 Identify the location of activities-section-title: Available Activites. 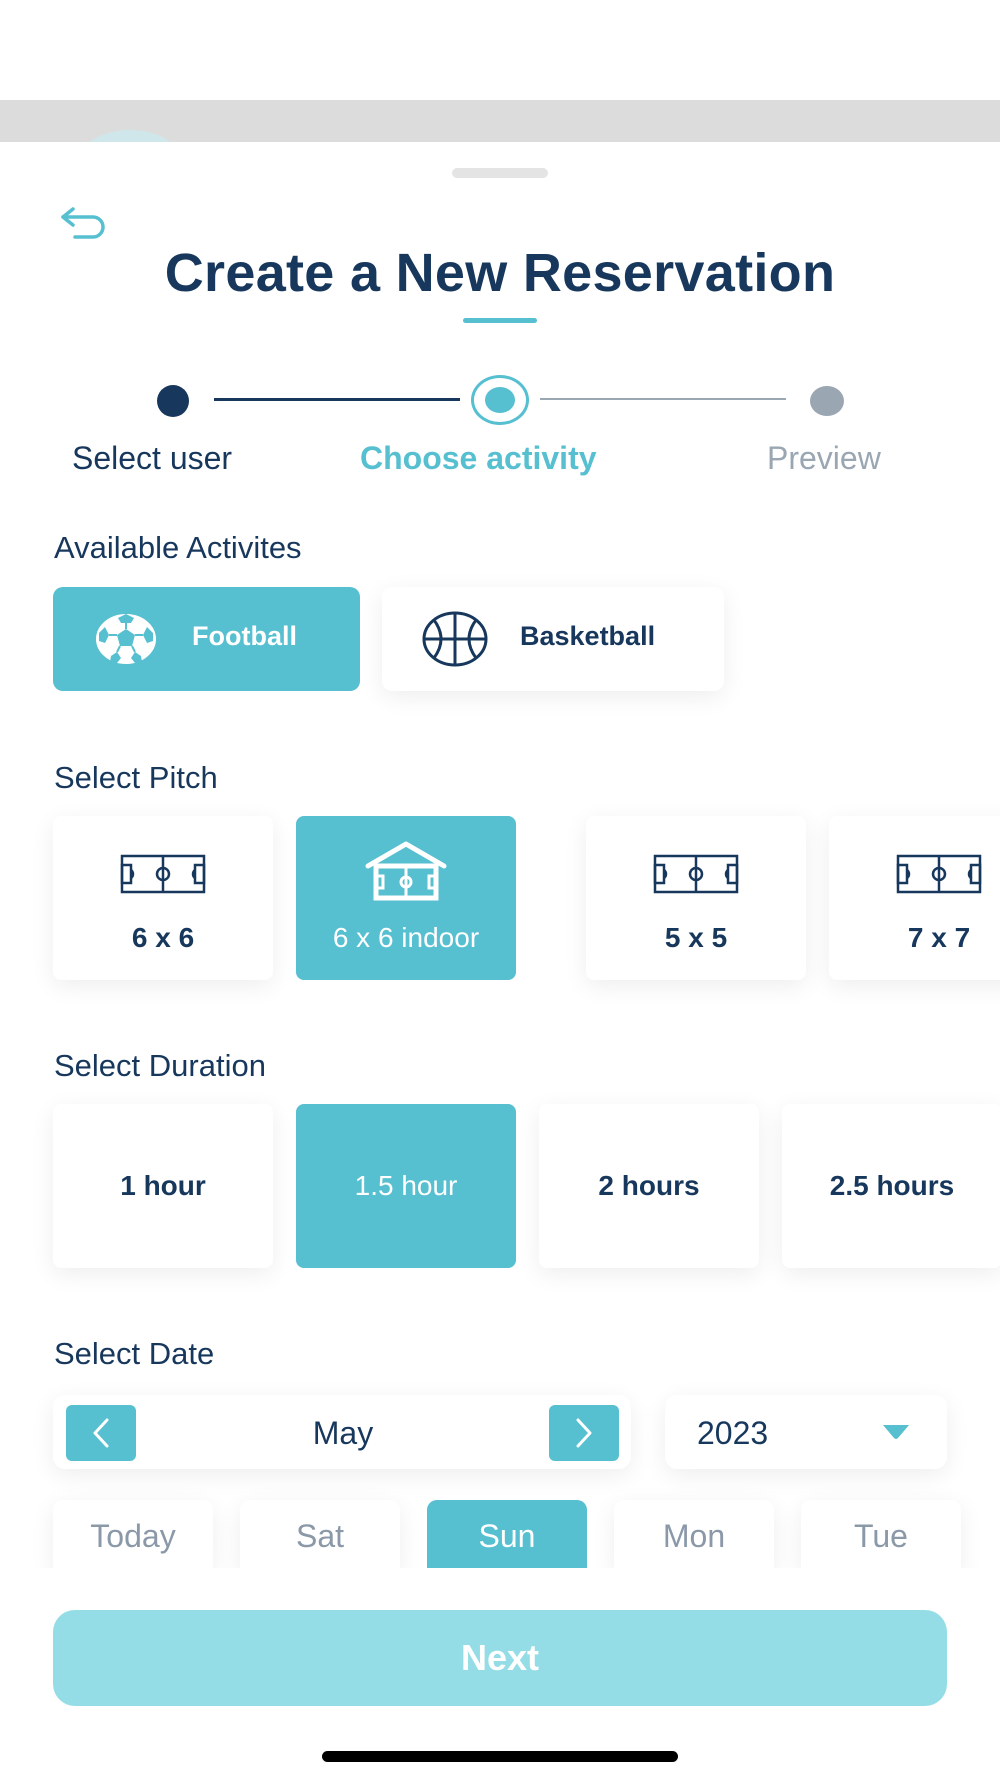
(178, 547).